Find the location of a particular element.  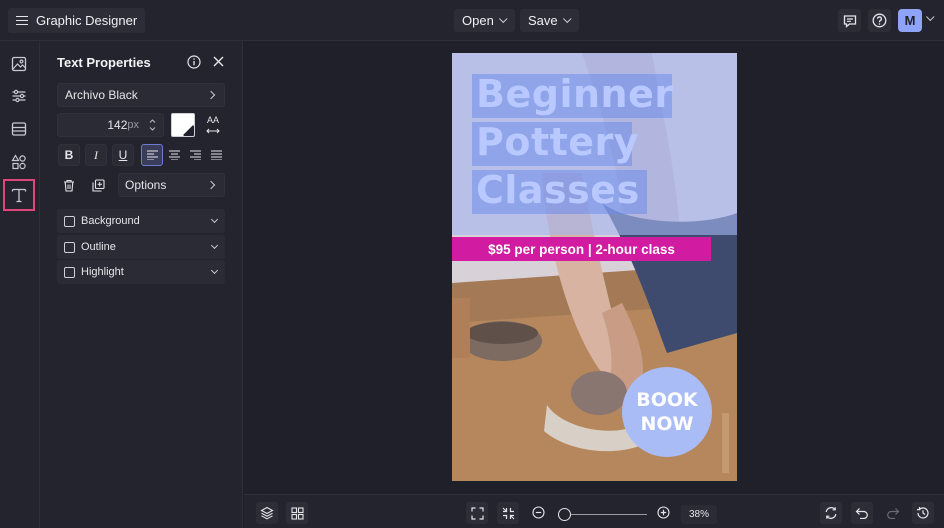

save-label: Save is located at coordinates (543, 20).